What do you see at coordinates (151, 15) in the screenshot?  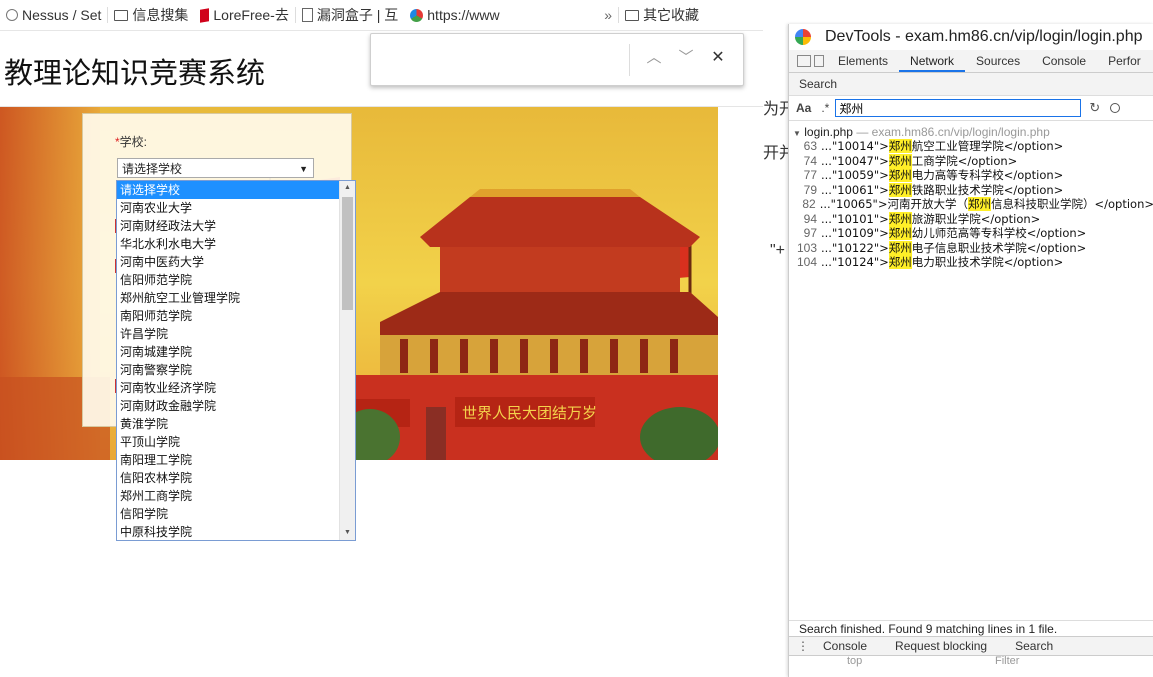 I see `bookmark-folder-info: 信息搜集` at bounding box center [151, 15].